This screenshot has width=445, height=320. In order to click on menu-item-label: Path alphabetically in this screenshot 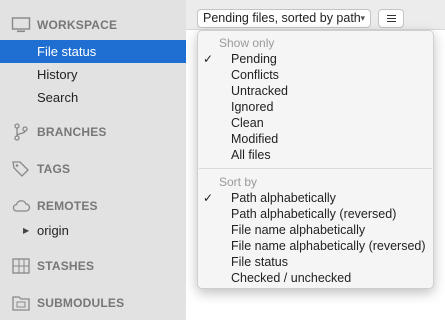, I will do `click(283, 198)`.